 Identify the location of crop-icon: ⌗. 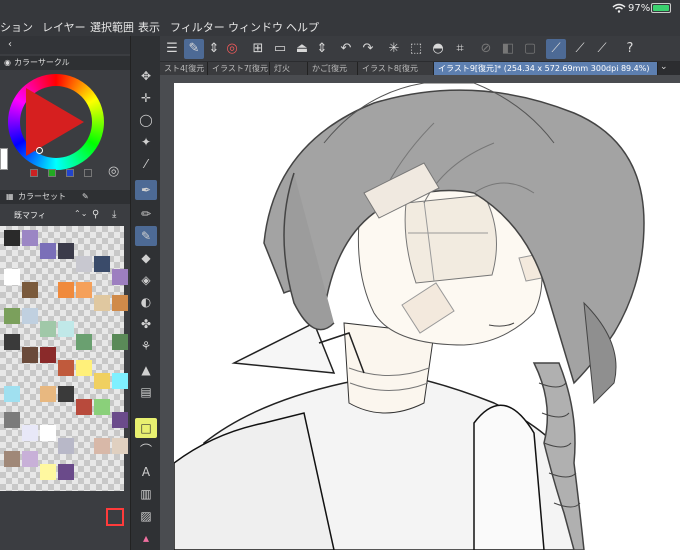
(460, 49).